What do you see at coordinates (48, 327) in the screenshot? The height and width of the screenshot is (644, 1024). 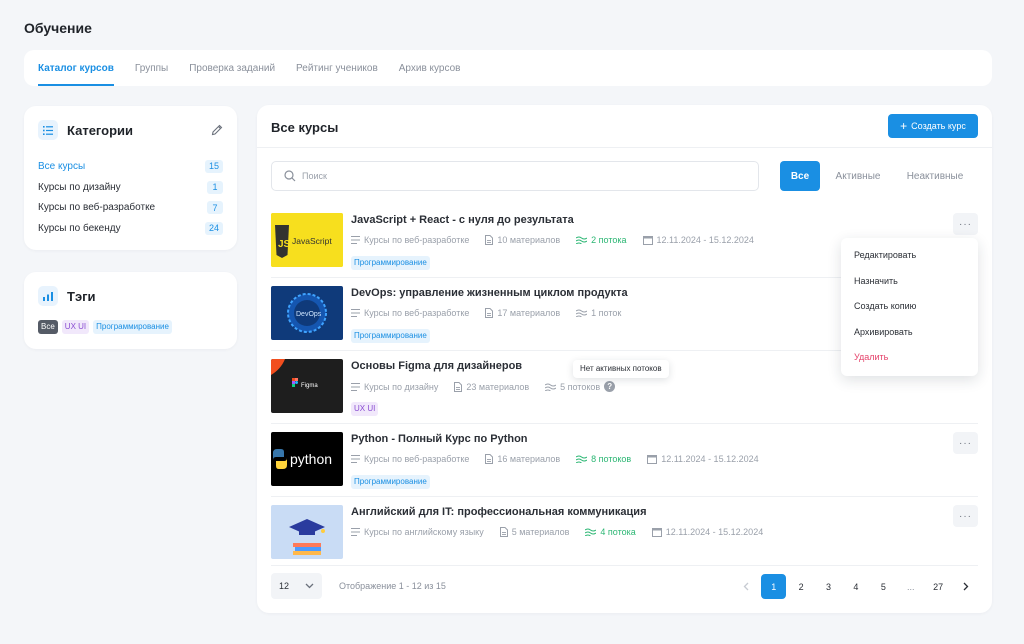 I see `tag-all: Все` at bounding box center [48, 327].